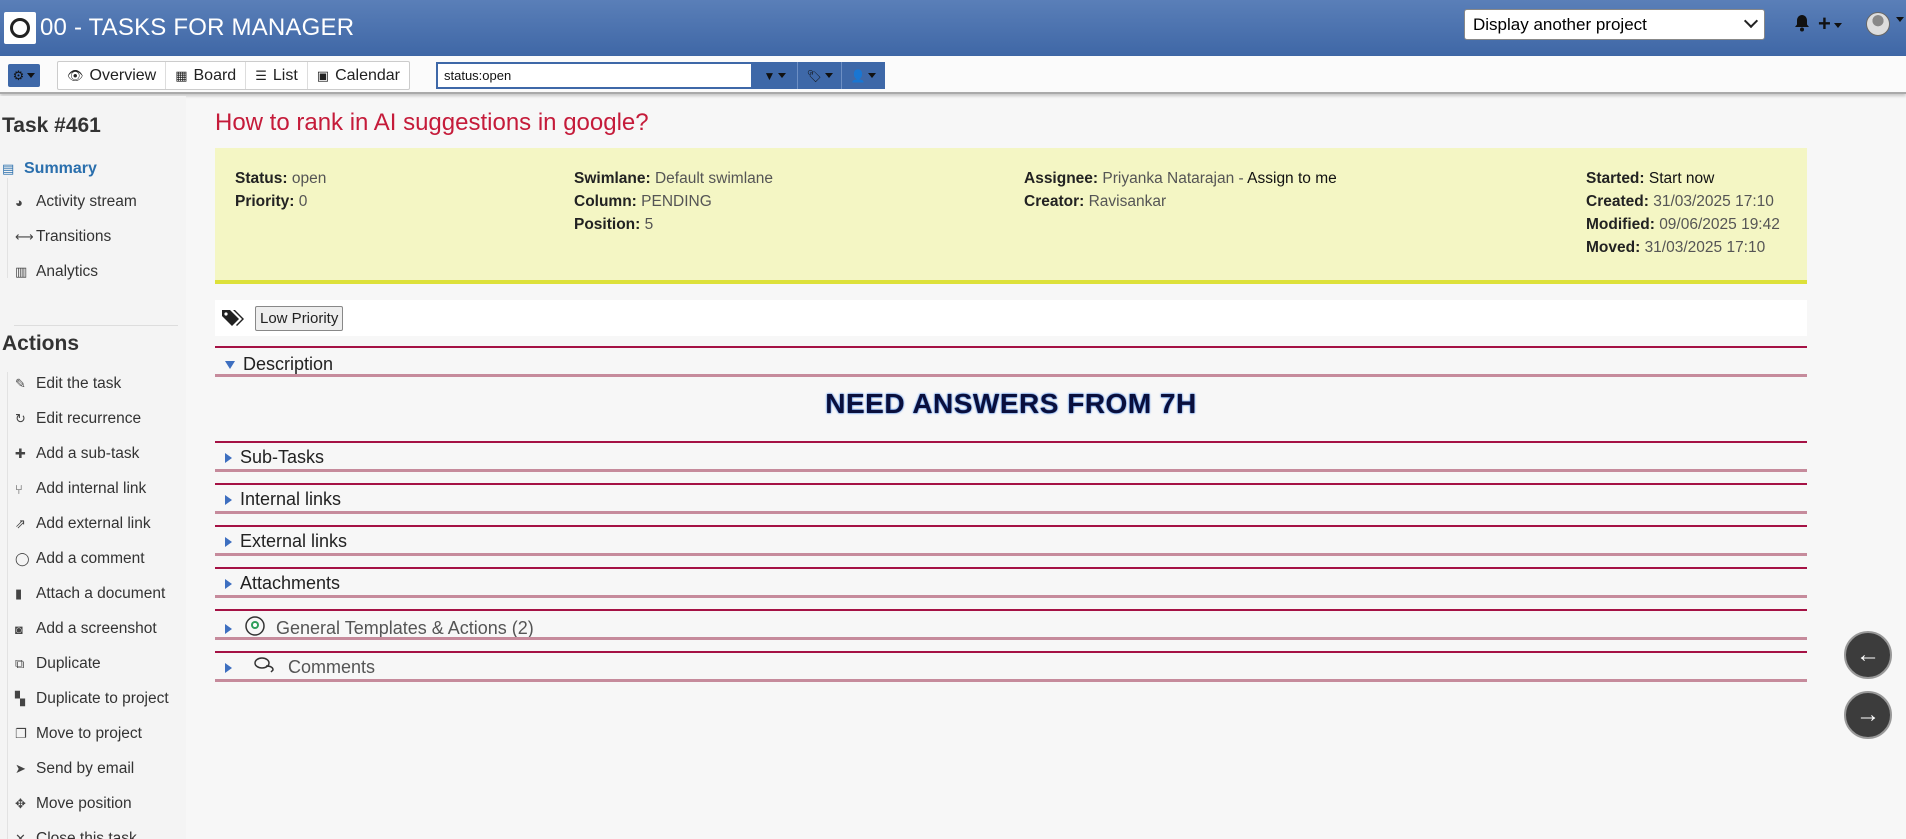 The width and height of the screenshot is (1906, 839). Describe the element at coordinates (92, 699) in the screenshot. I see `action-duplicate-to-project: ▚ Duplicate to project` at that location.